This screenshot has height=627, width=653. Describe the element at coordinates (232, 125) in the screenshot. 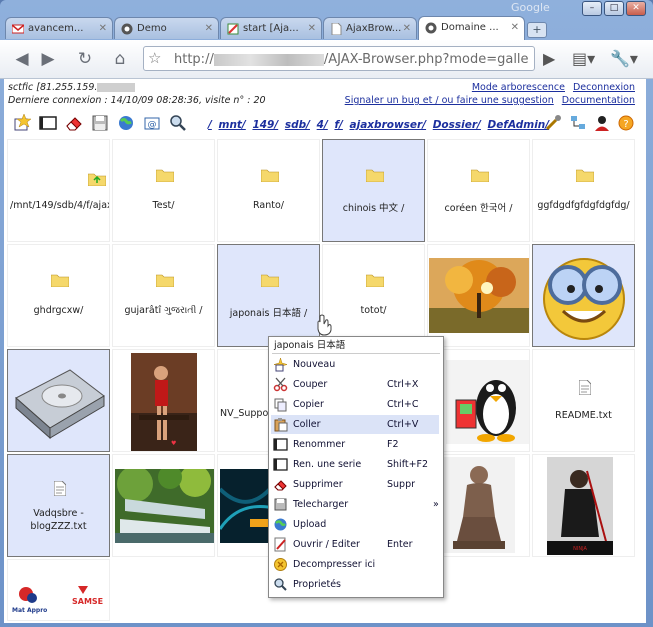

I see `breadcrumb-mnt: mnt/` at that location.